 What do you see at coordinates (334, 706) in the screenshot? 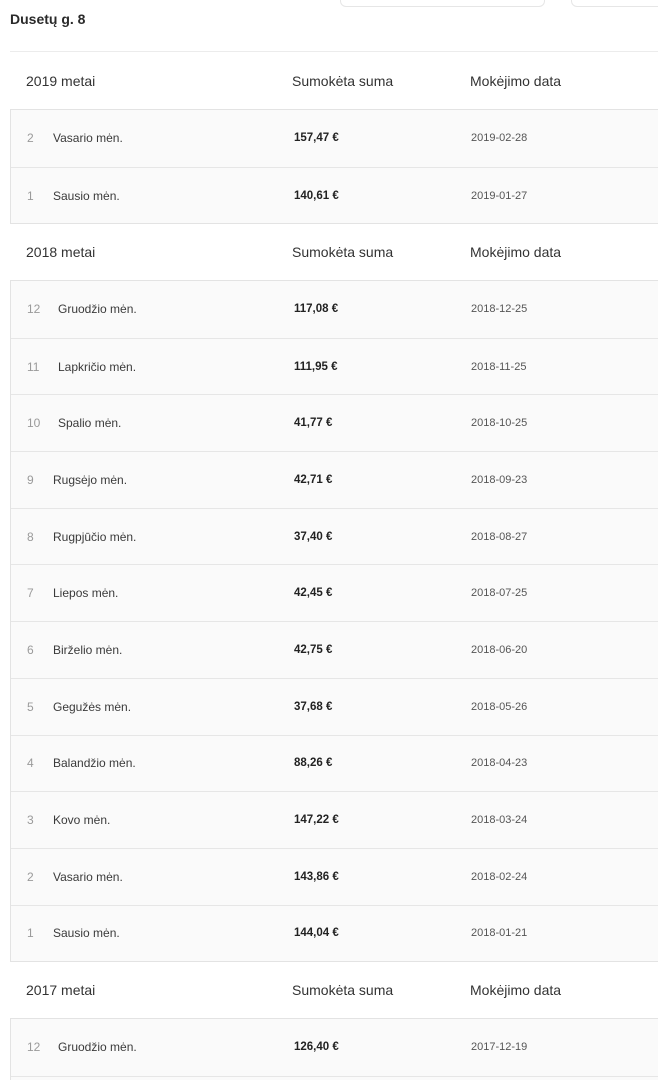
I see `payment-row: 5 Gegužės mėn. 37,68 € 2018-05-26` at bounding box center [334, 706].